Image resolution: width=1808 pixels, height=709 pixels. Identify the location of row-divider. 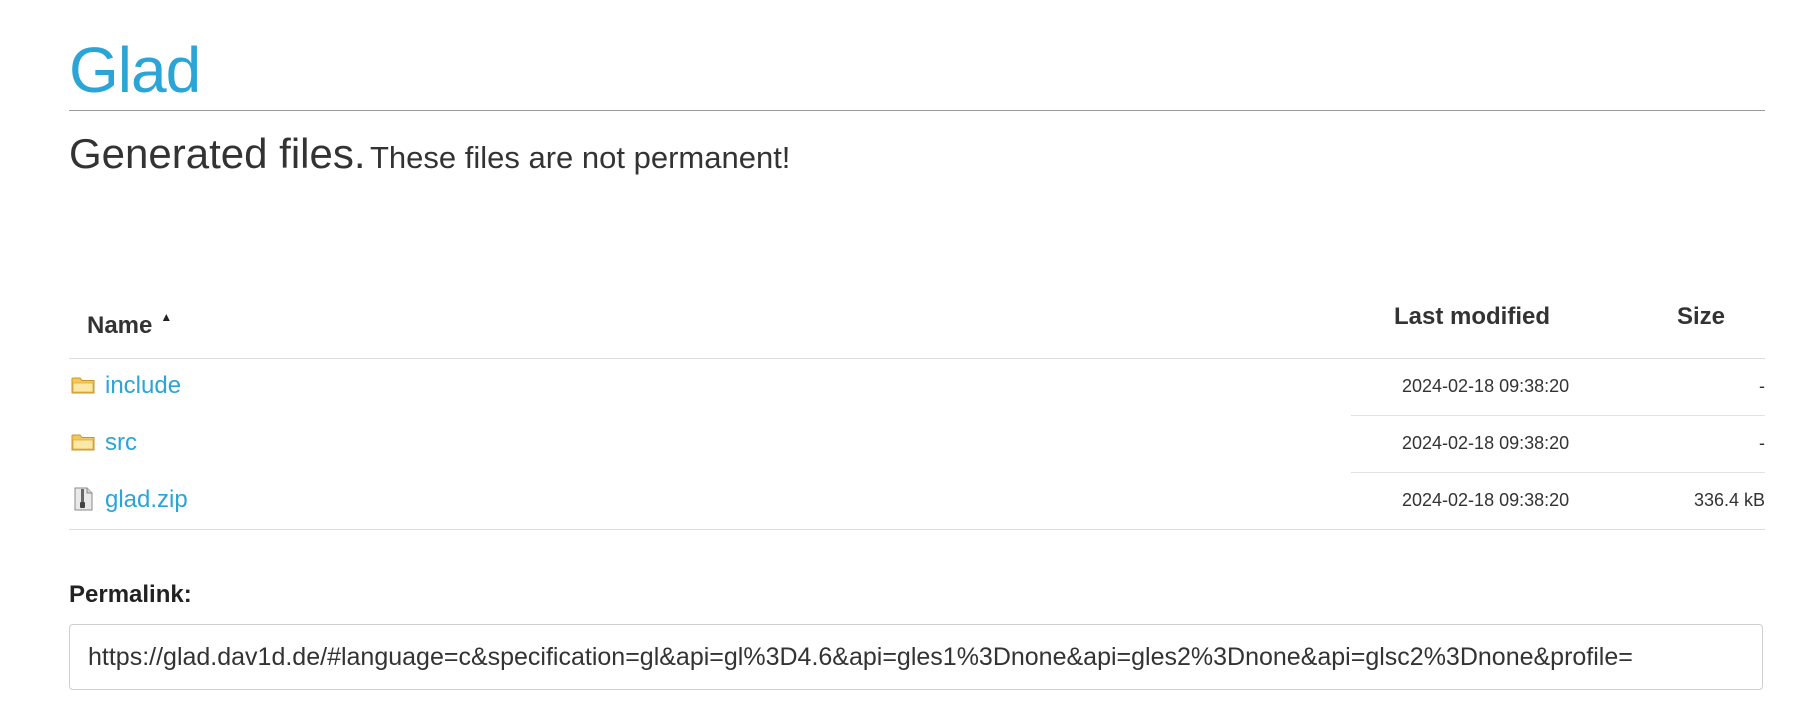
(917, 529).